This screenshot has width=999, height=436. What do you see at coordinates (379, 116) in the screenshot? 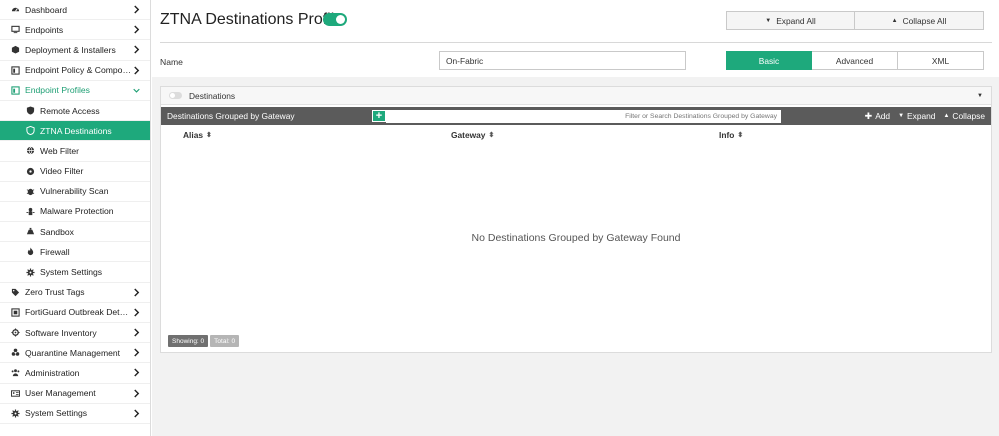
I see `add-filter-button: +` at bounding box center [379, 116].